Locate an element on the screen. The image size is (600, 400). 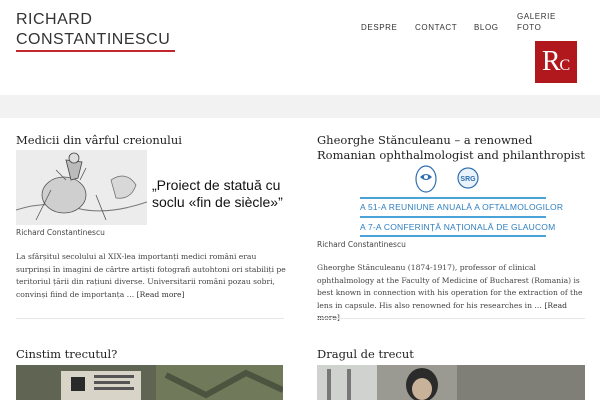
conference-emblem-icon is located at coordinates (426, 179).